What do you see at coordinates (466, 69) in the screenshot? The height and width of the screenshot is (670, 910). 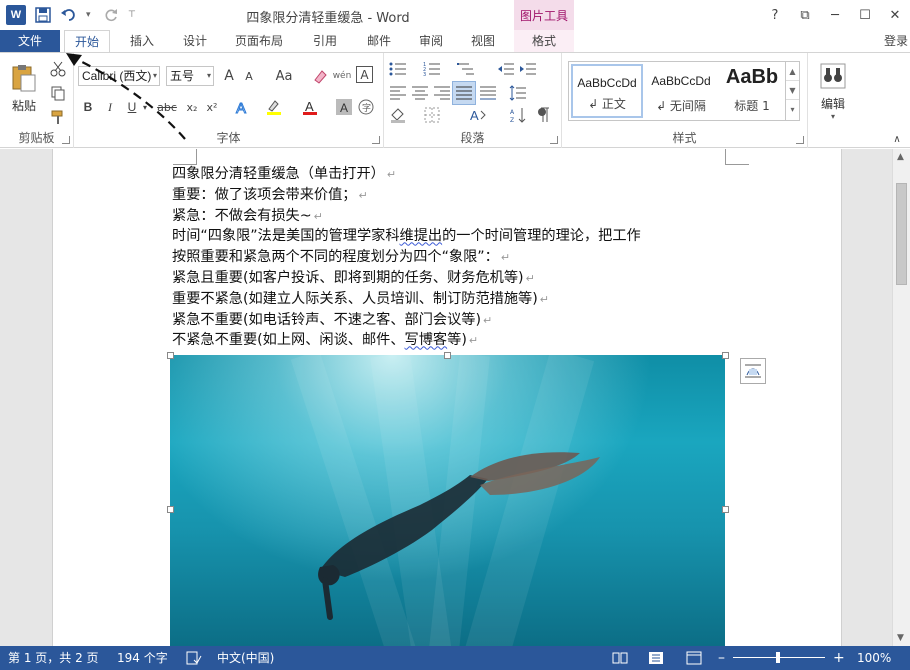 I see `multilevel-list-icon` at bounding box center [466, 69].